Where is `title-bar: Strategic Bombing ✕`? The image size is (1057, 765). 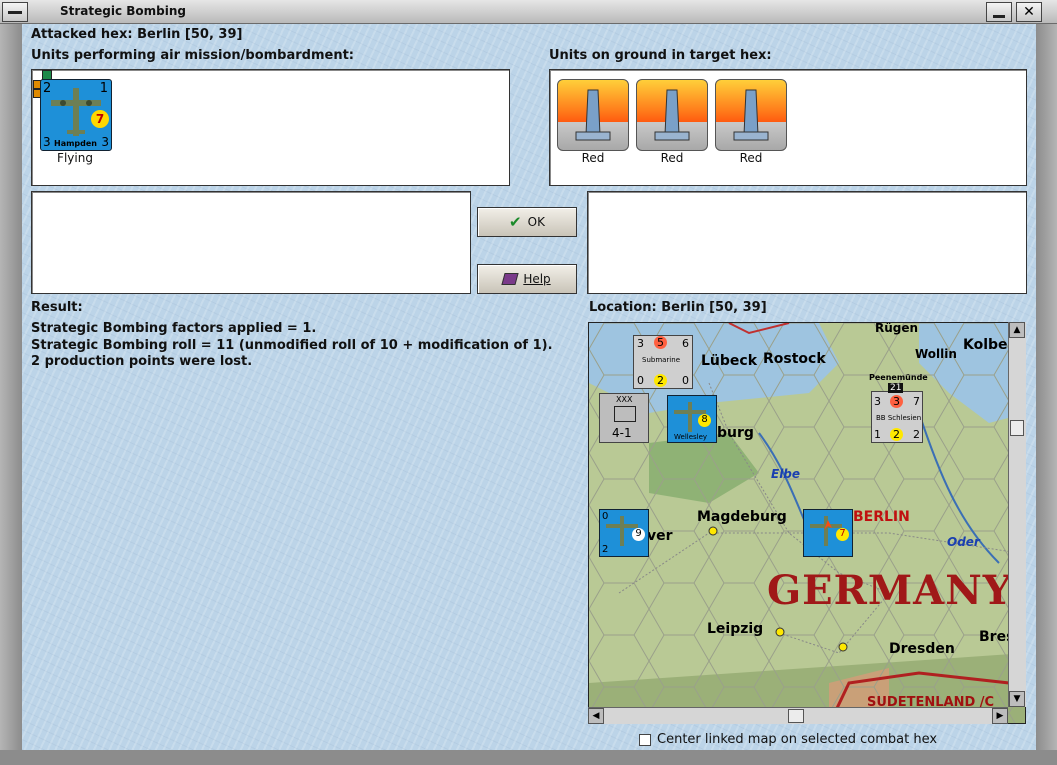 title-bar: Strategic Bombing ✕ is located at coordinates (528, 12).